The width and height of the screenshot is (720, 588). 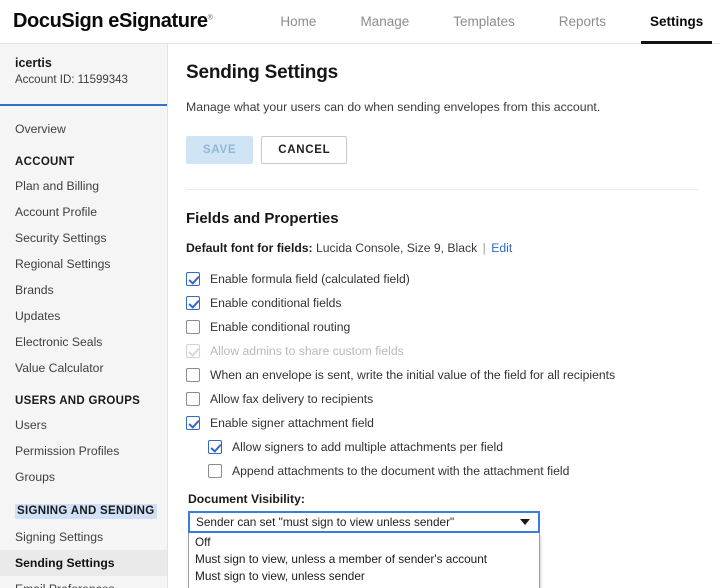 I want to click on nav-label-manage: Manage, so click(x=385, y=21).